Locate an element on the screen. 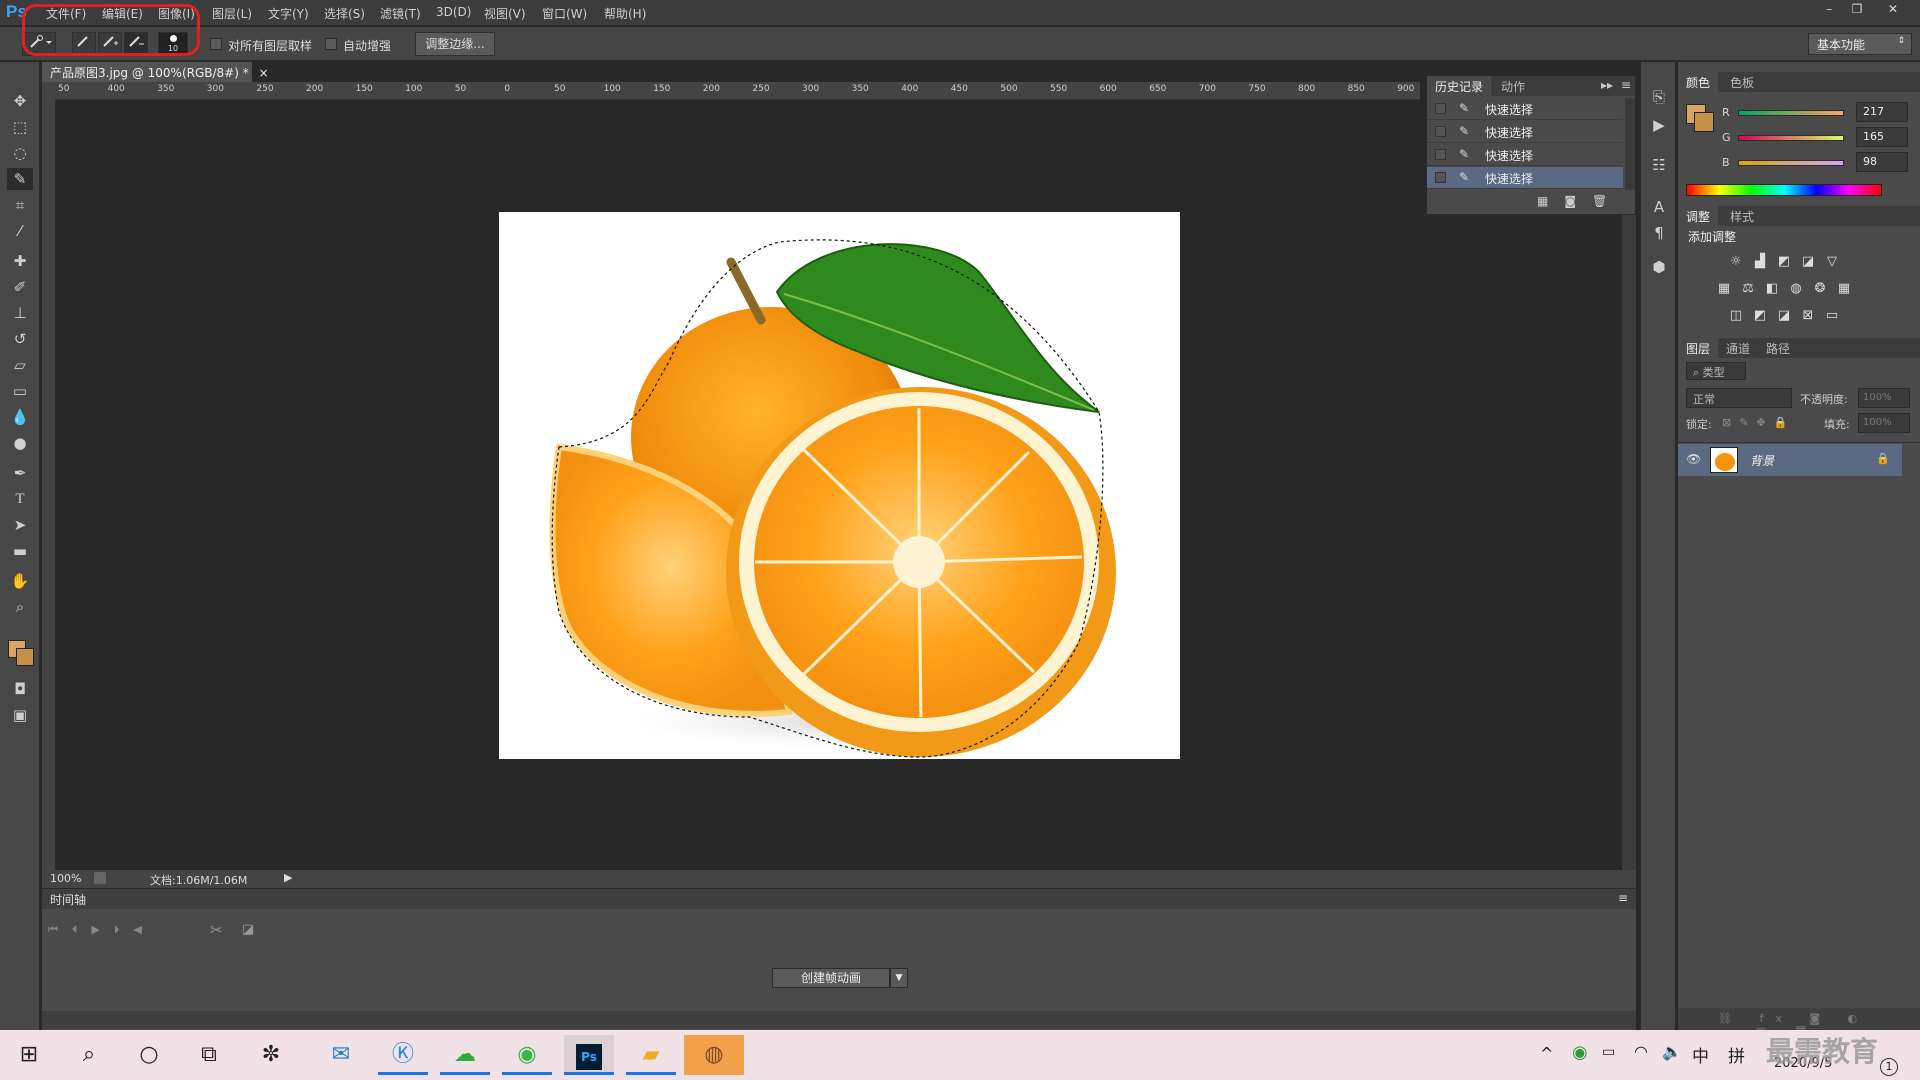 This screenshot has width=1920, height=1080. auto-enhance-checkbox is located at coordinates (331, 44).